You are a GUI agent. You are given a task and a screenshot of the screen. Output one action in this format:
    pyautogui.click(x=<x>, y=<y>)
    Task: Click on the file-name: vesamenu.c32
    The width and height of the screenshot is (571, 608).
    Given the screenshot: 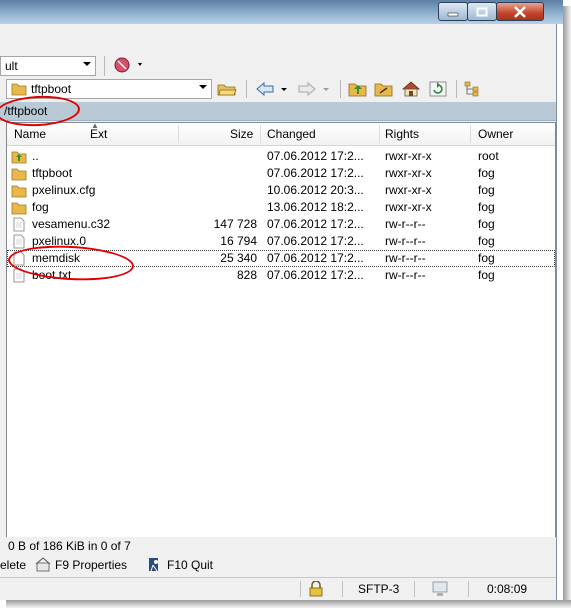 What is the action you would take?
    pyautogui.click(x=71, y=224)
    